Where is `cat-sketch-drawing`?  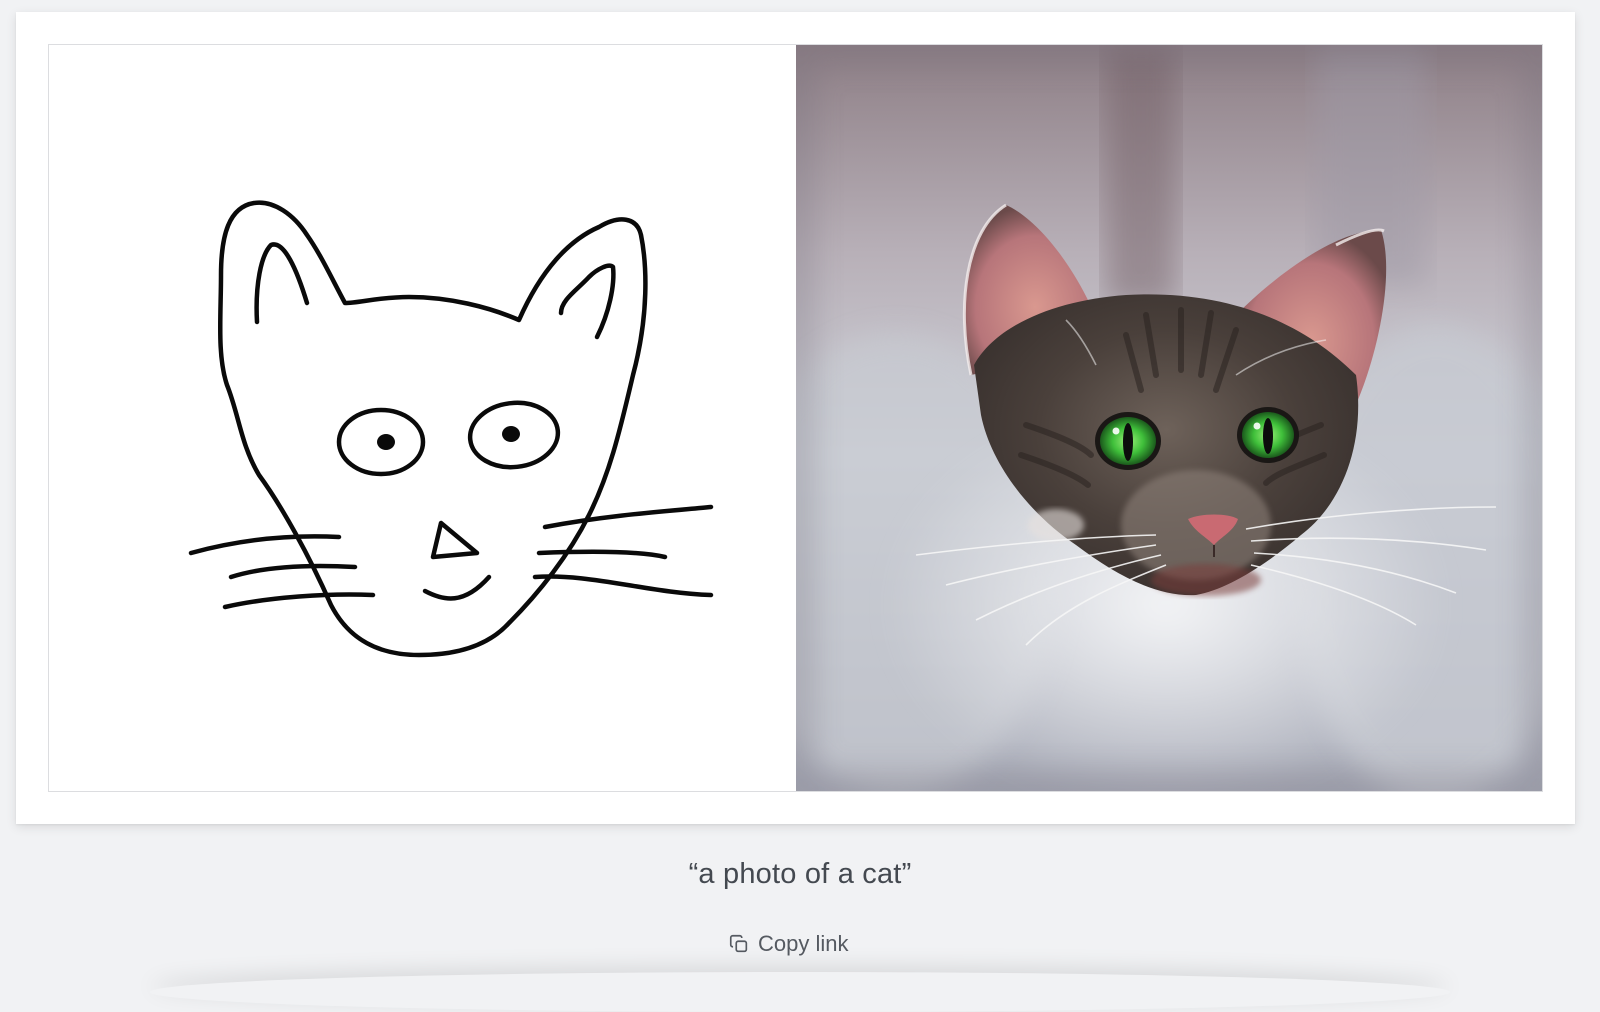
cat-sketch-drawing is located at coordinates (451, 429).